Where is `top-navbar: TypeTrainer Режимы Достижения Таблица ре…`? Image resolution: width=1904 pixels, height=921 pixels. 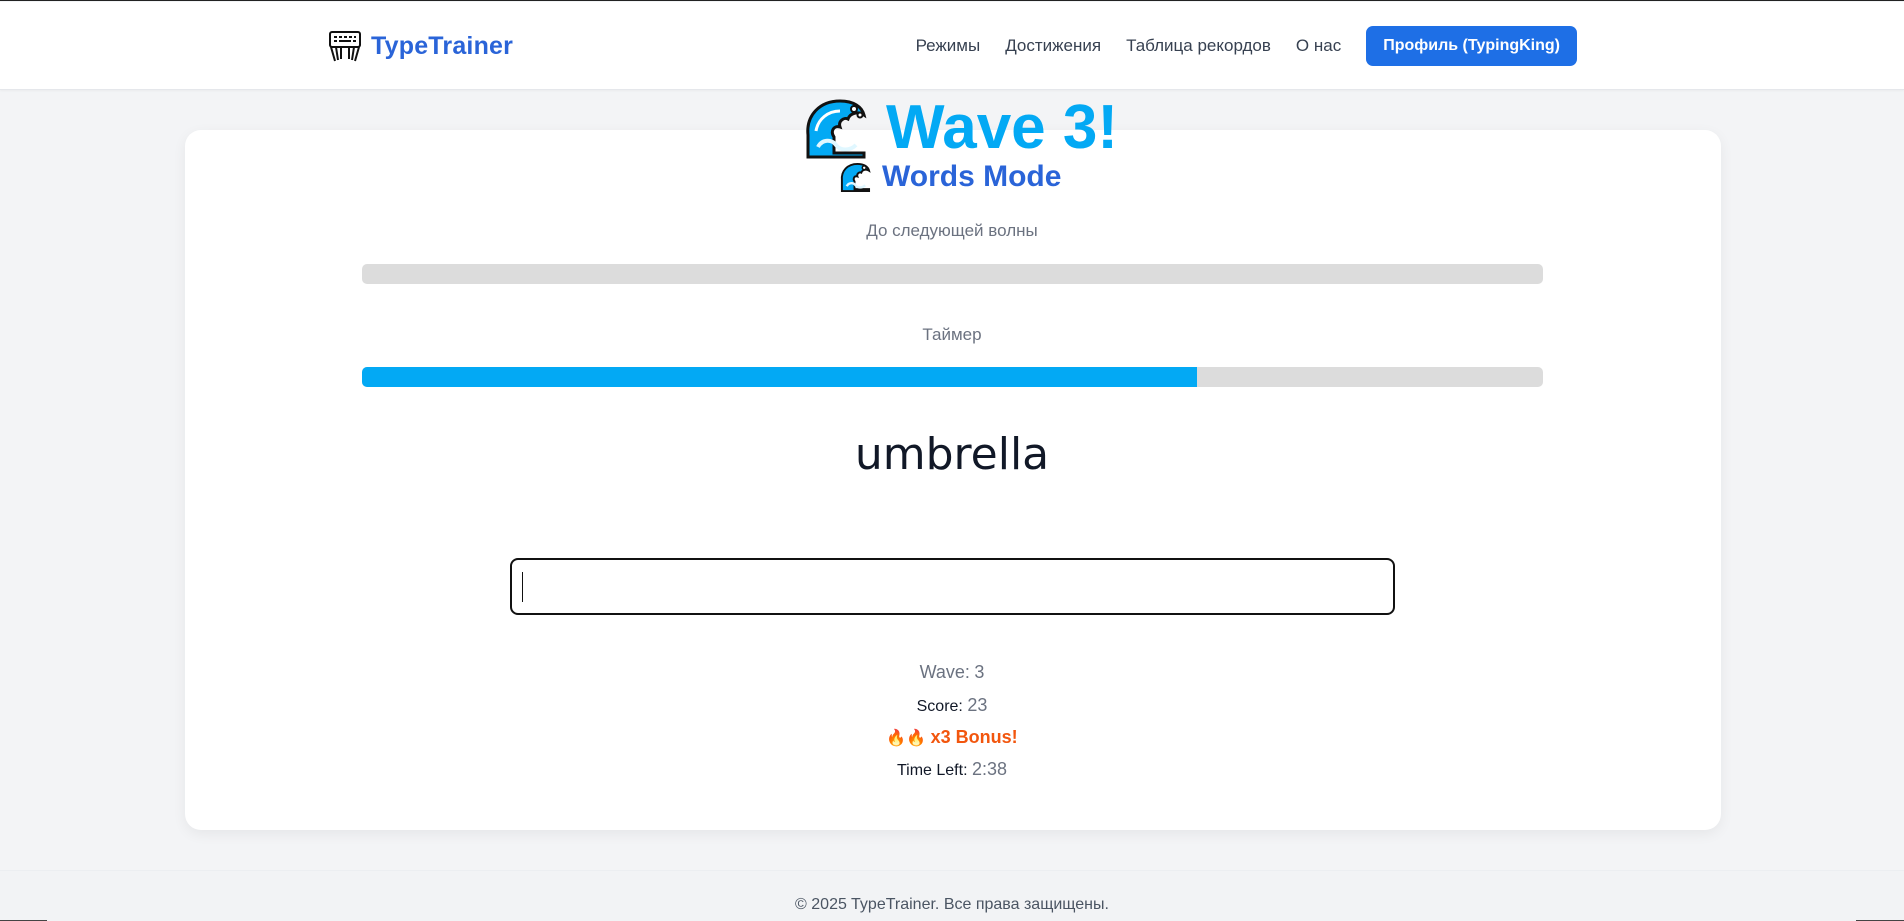
top-navbar: TypeTrainer Режимы Достижения Таблица ре… is located at coordinates (952, 46).